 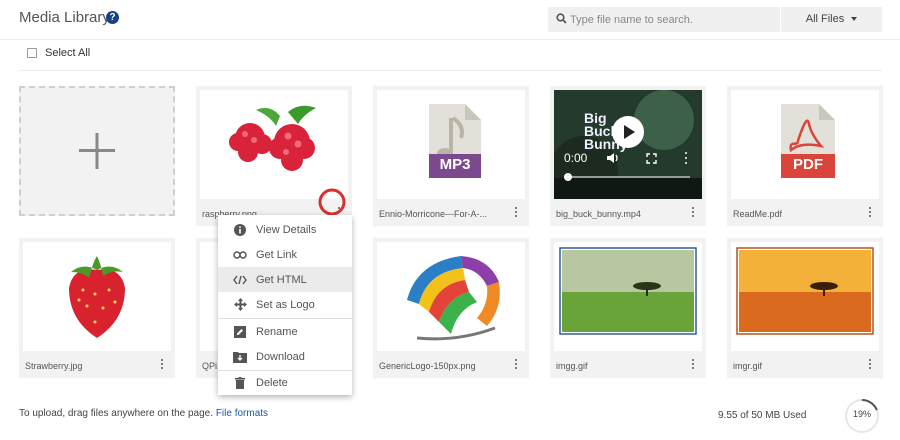 I want to click on menu-item-delete: Delete, so click(x=285, y=382).